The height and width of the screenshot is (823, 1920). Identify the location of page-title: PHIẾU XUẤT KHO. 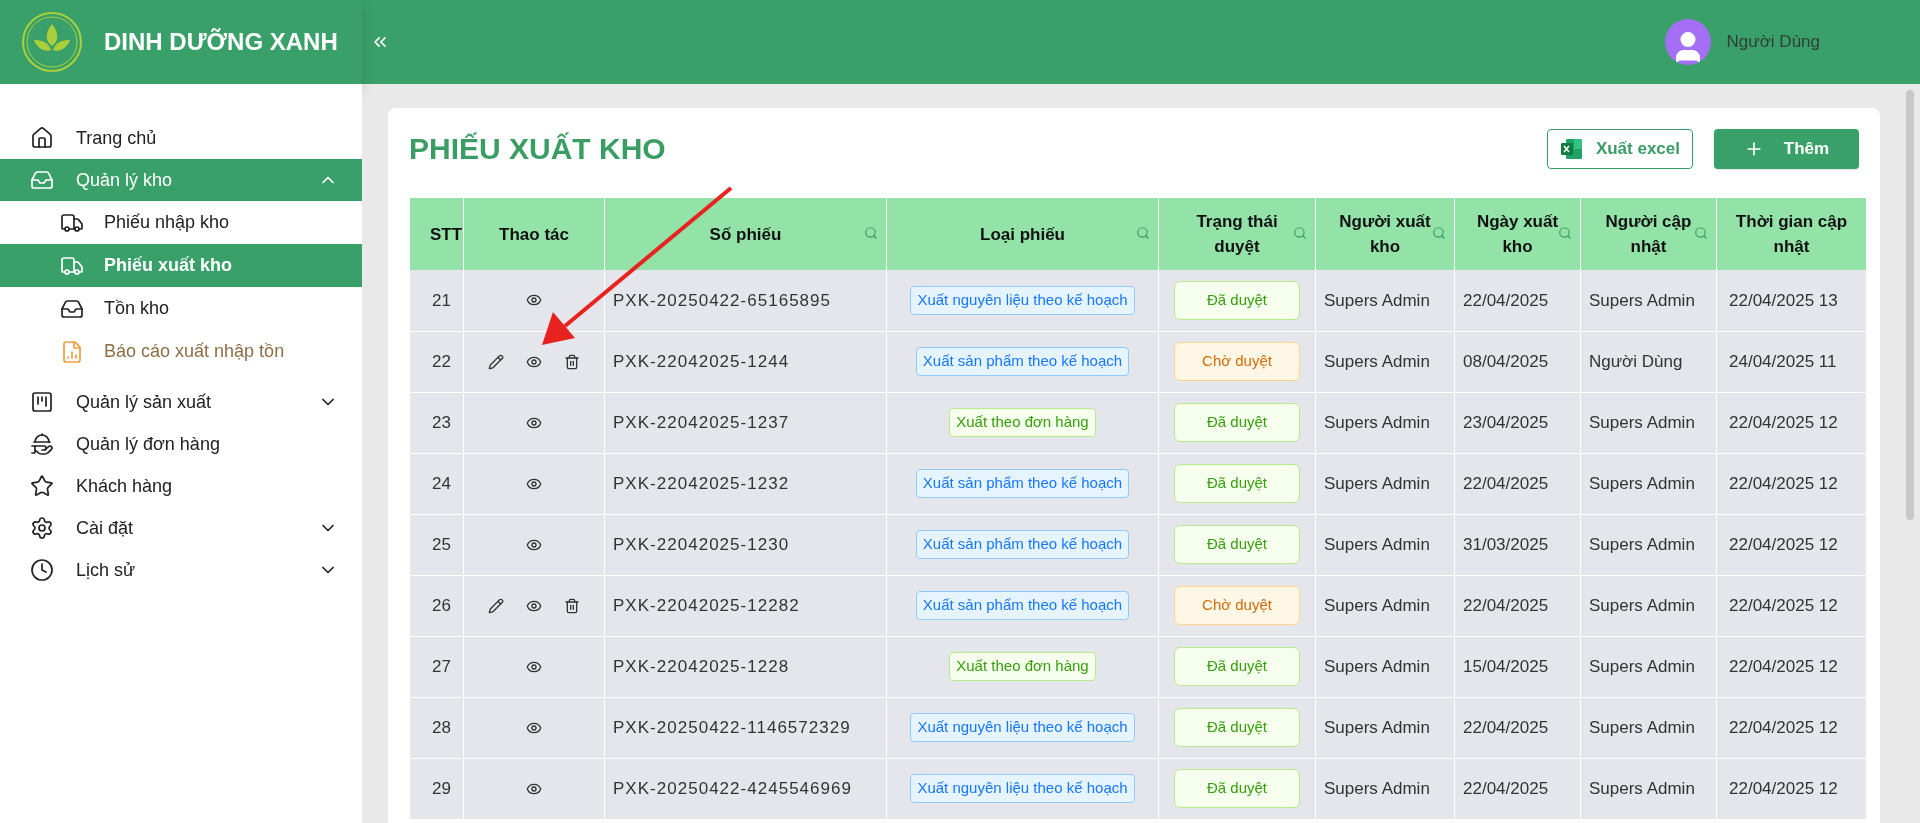
(537, 149).